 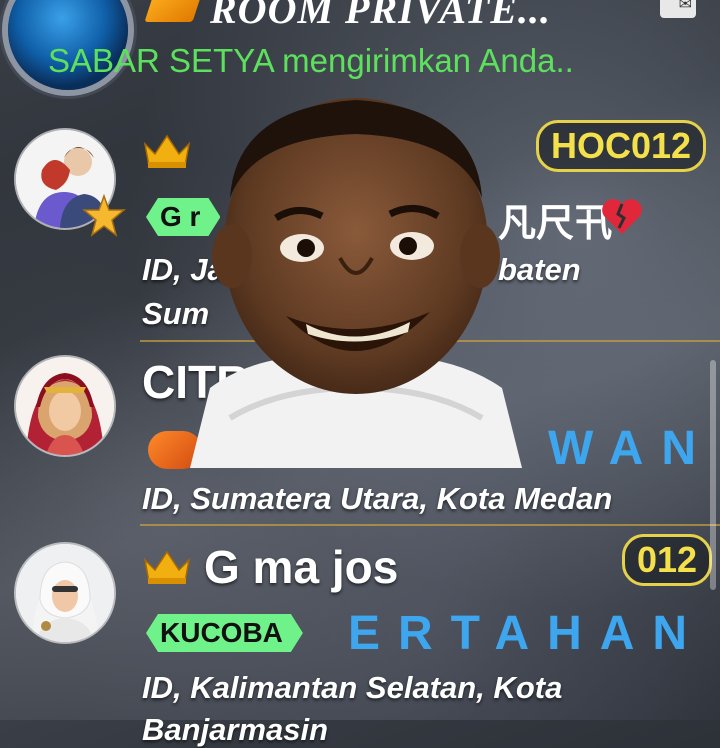 I want to click on scrollbar, so click(x=713, y=475).